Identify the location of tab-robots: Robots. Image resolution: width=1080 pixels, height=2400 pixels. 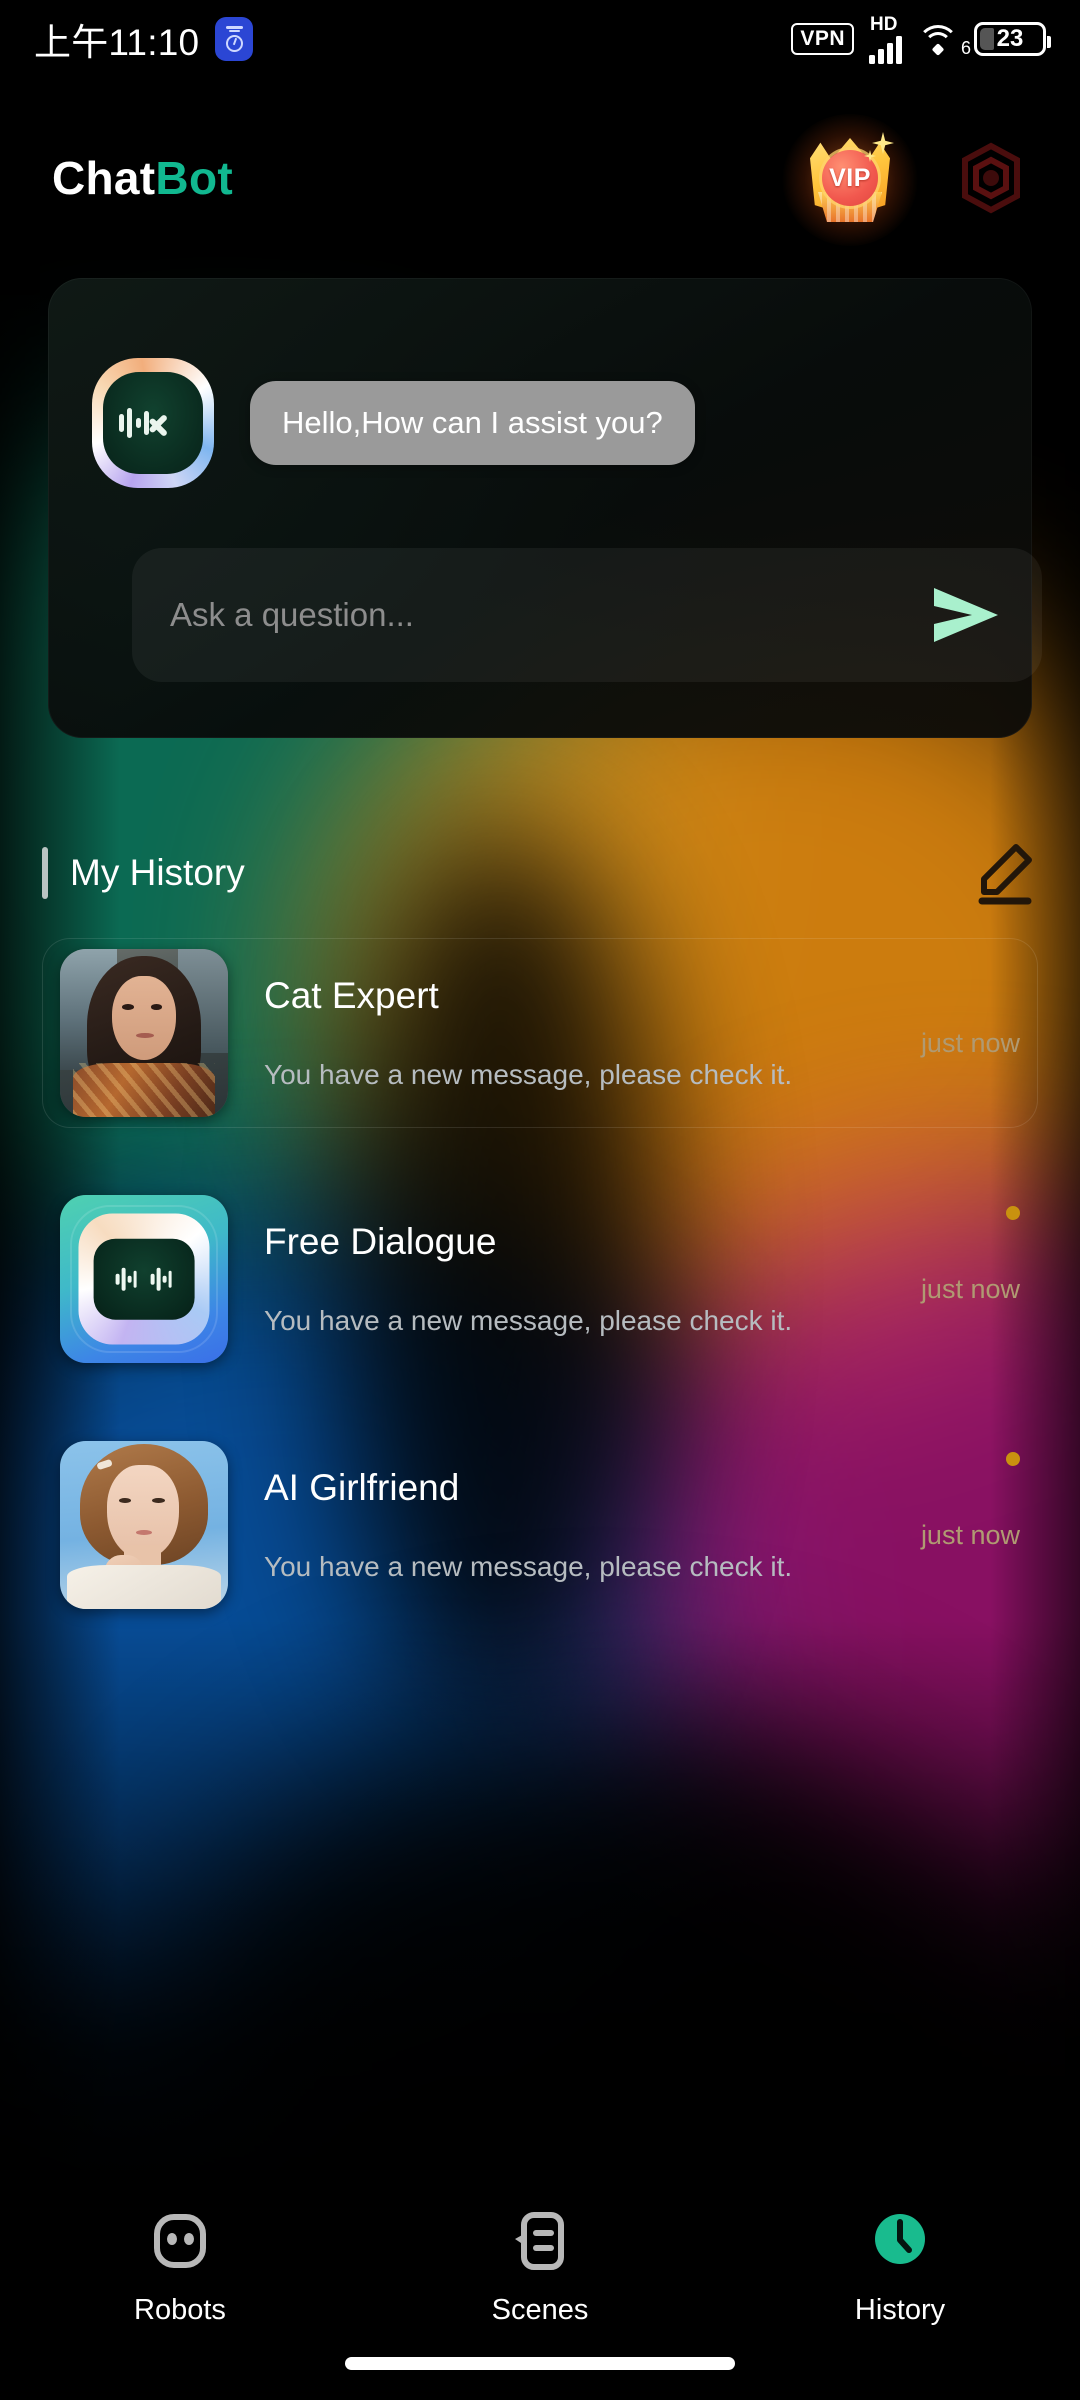
(180, 2267).